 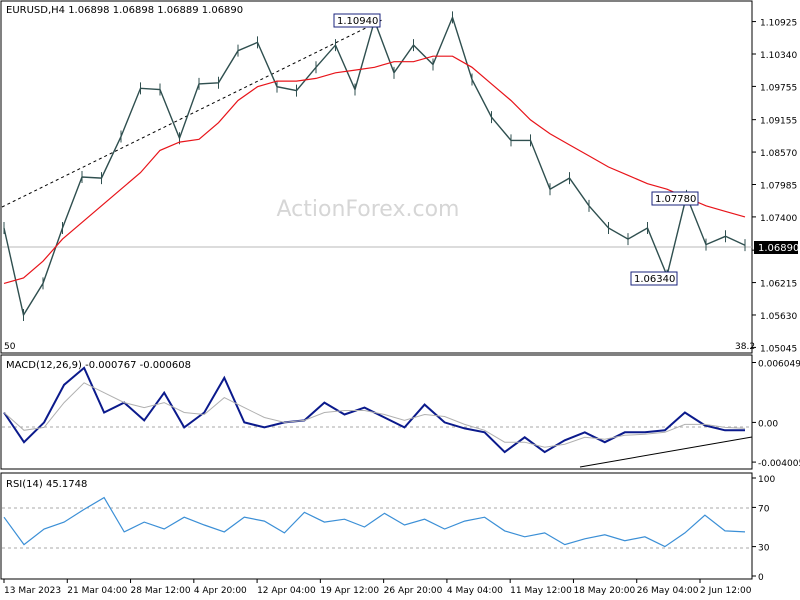 What do you see at coordinates (675, 199) in the screenshot?
I see `level-label-right-high: 1.07780` at bounding box center [675, 199].